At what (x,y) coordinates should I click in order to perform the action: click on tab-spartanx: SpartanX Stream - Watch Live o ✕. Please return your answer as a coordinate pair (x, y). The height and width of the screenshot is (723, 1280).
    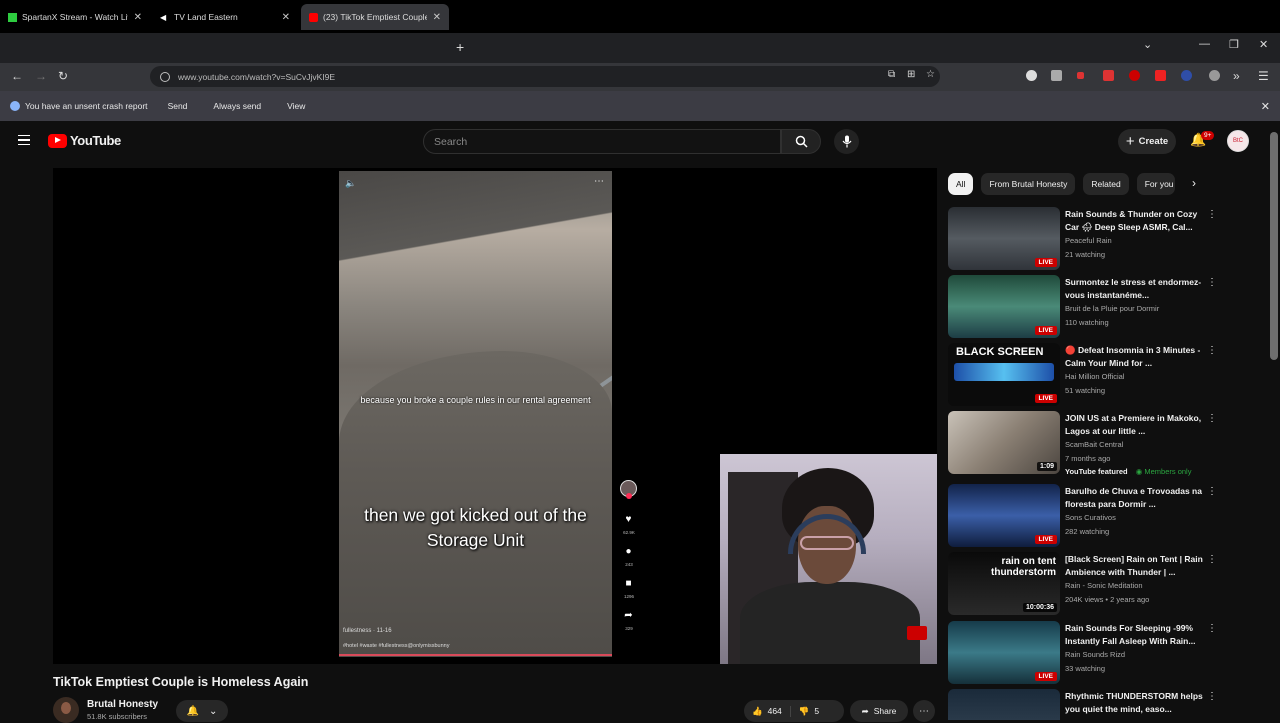
    Looking at the image, I should click on (75, 17).